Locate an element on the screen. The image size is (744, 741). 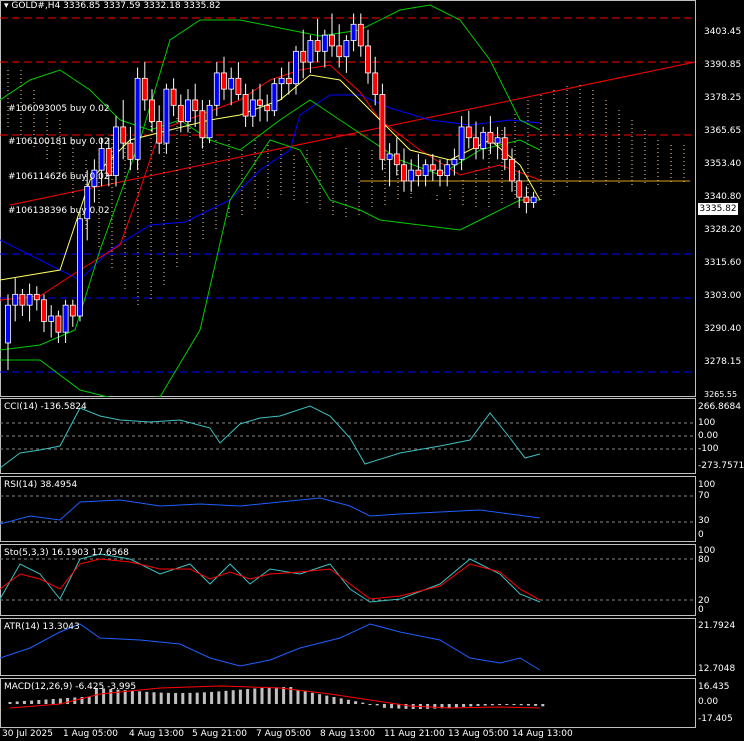
cci-tick: 0.00 is located at coordinates (708, 436).